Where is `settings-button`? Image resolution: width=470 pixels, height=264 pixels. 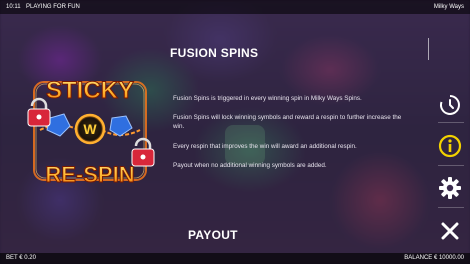 settings-button is located at coordinates (450, 188).